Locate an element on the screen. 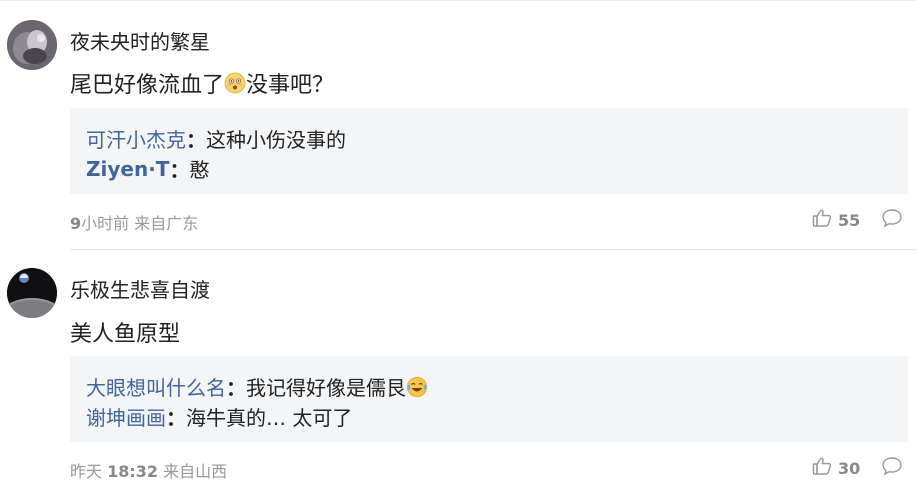  comment-text-part: 尾巴好像流血了 is located at coordinates (147, 85).